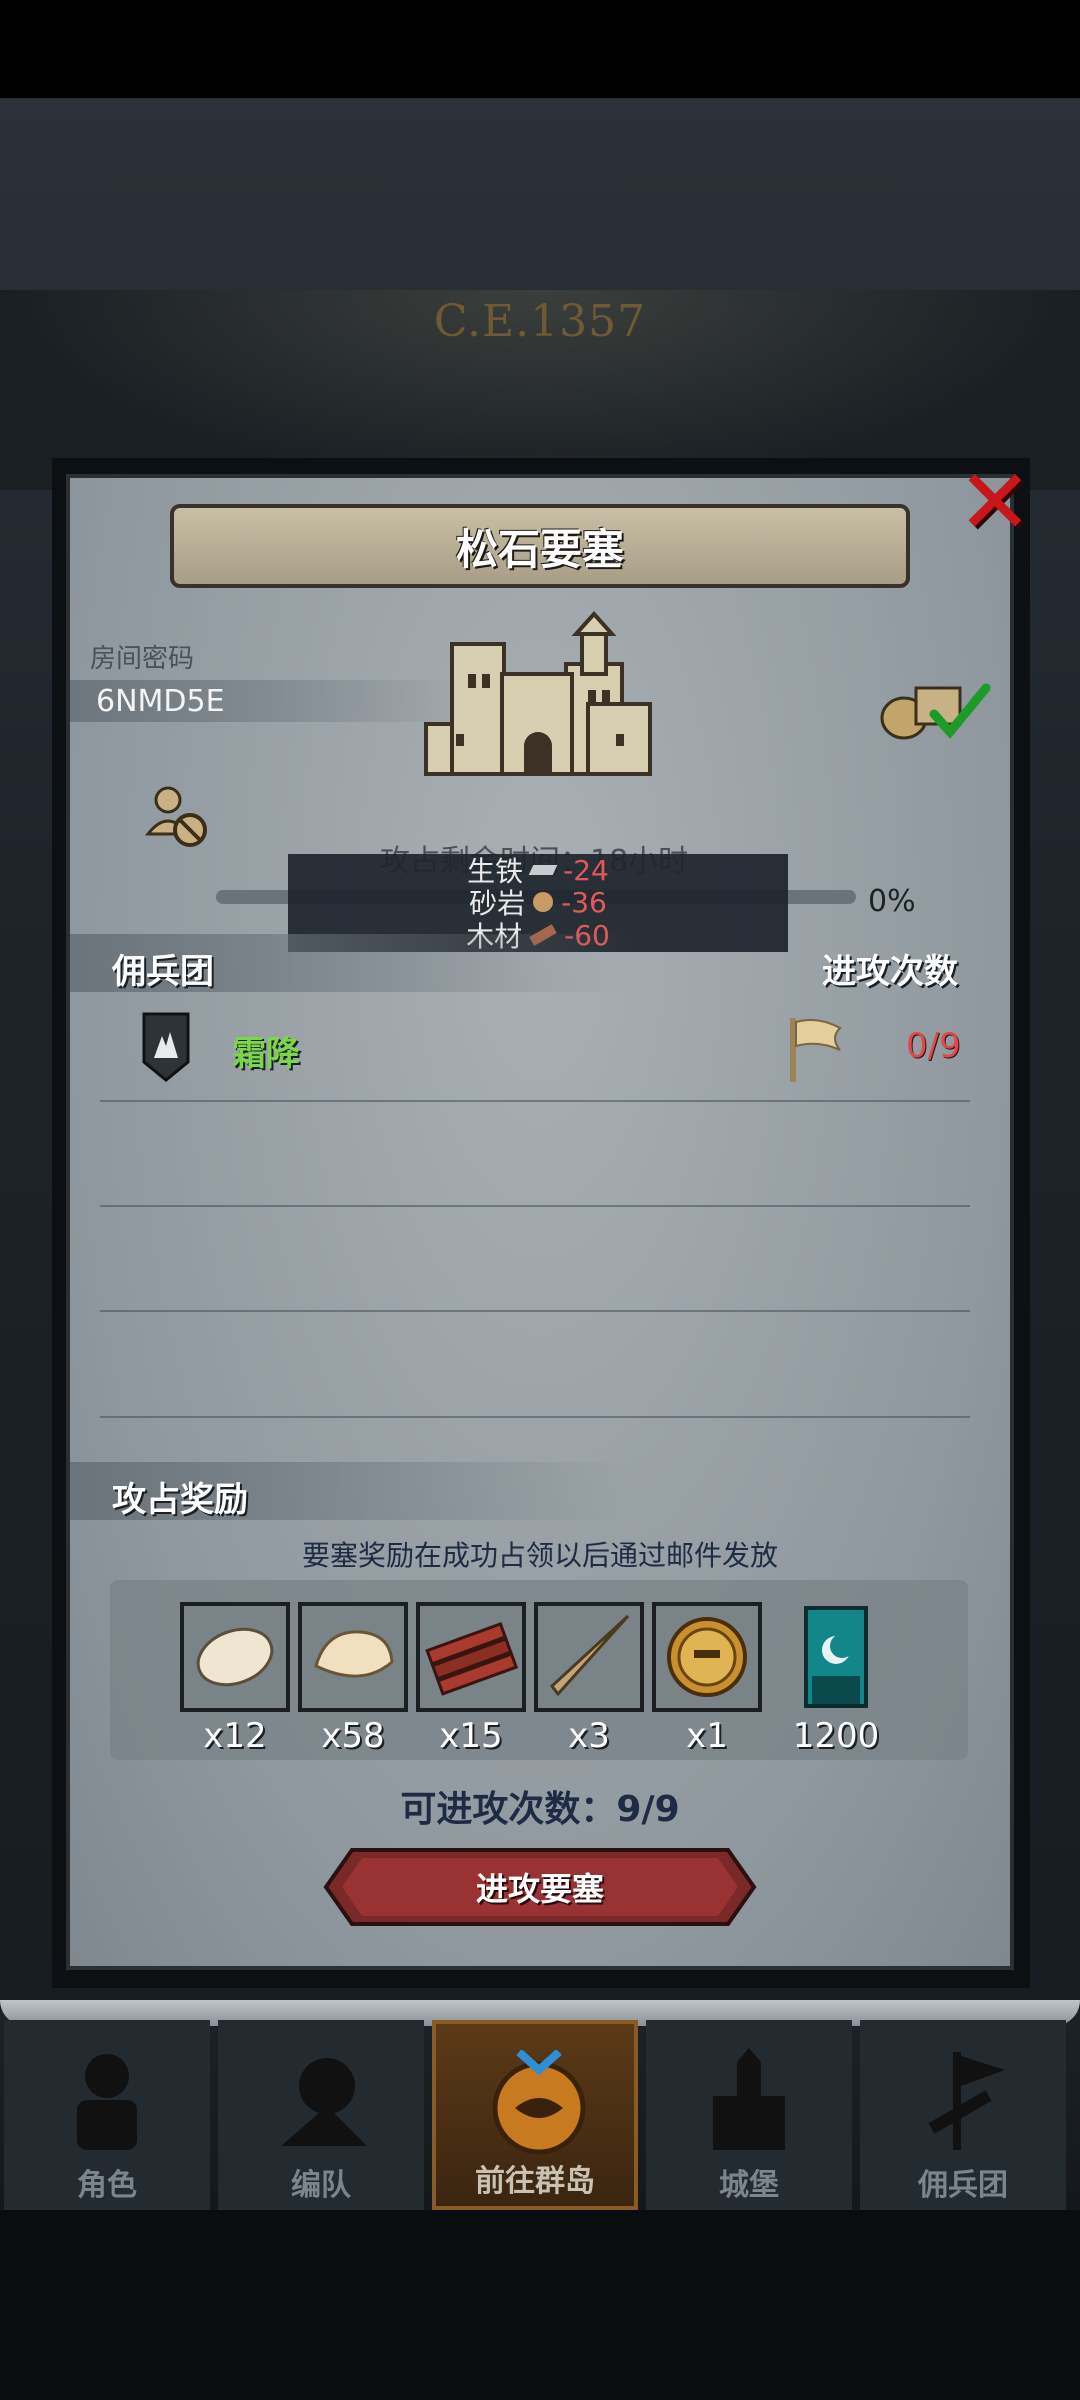 Image resolution: width=1080 pixels, height=2400 pixels. I want to click on reward-slot-pelt, so click(235, 1657).